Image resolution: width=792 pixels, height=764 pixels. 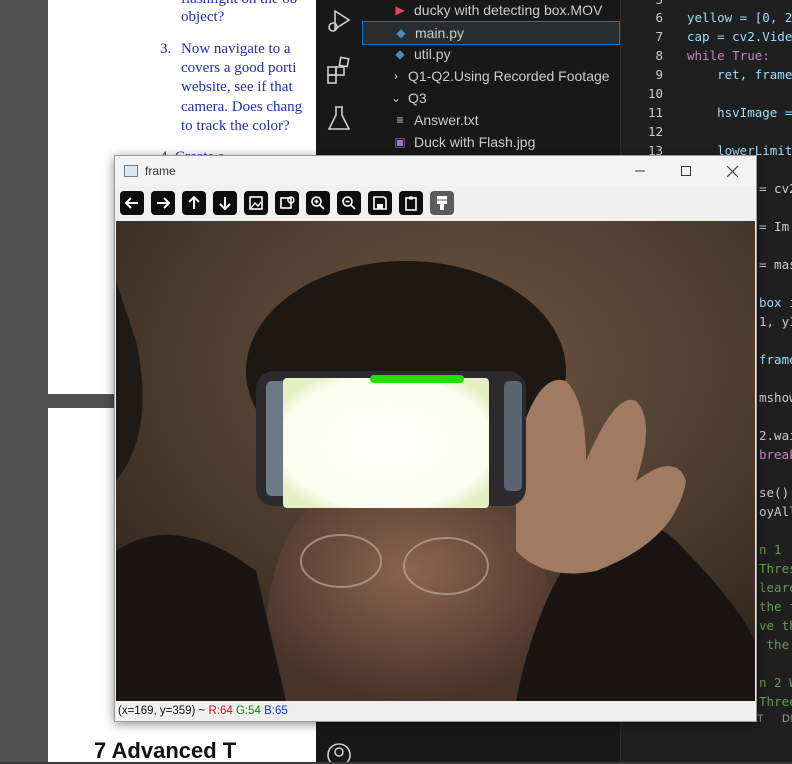 I want to click on pdf-section-heading: 7 Advanced T, so click(x=165, y=750).